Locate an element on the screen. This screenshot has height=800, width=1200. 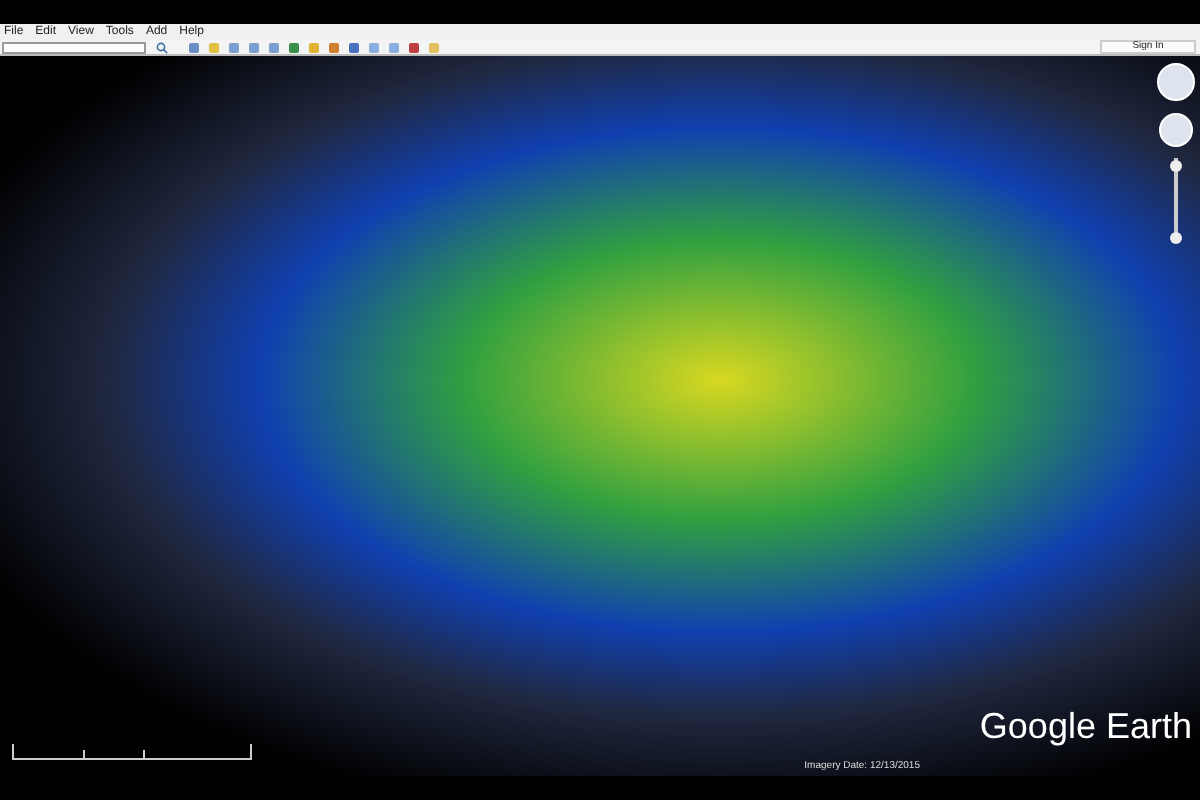
search-icon is located at coordinates (162, 47).